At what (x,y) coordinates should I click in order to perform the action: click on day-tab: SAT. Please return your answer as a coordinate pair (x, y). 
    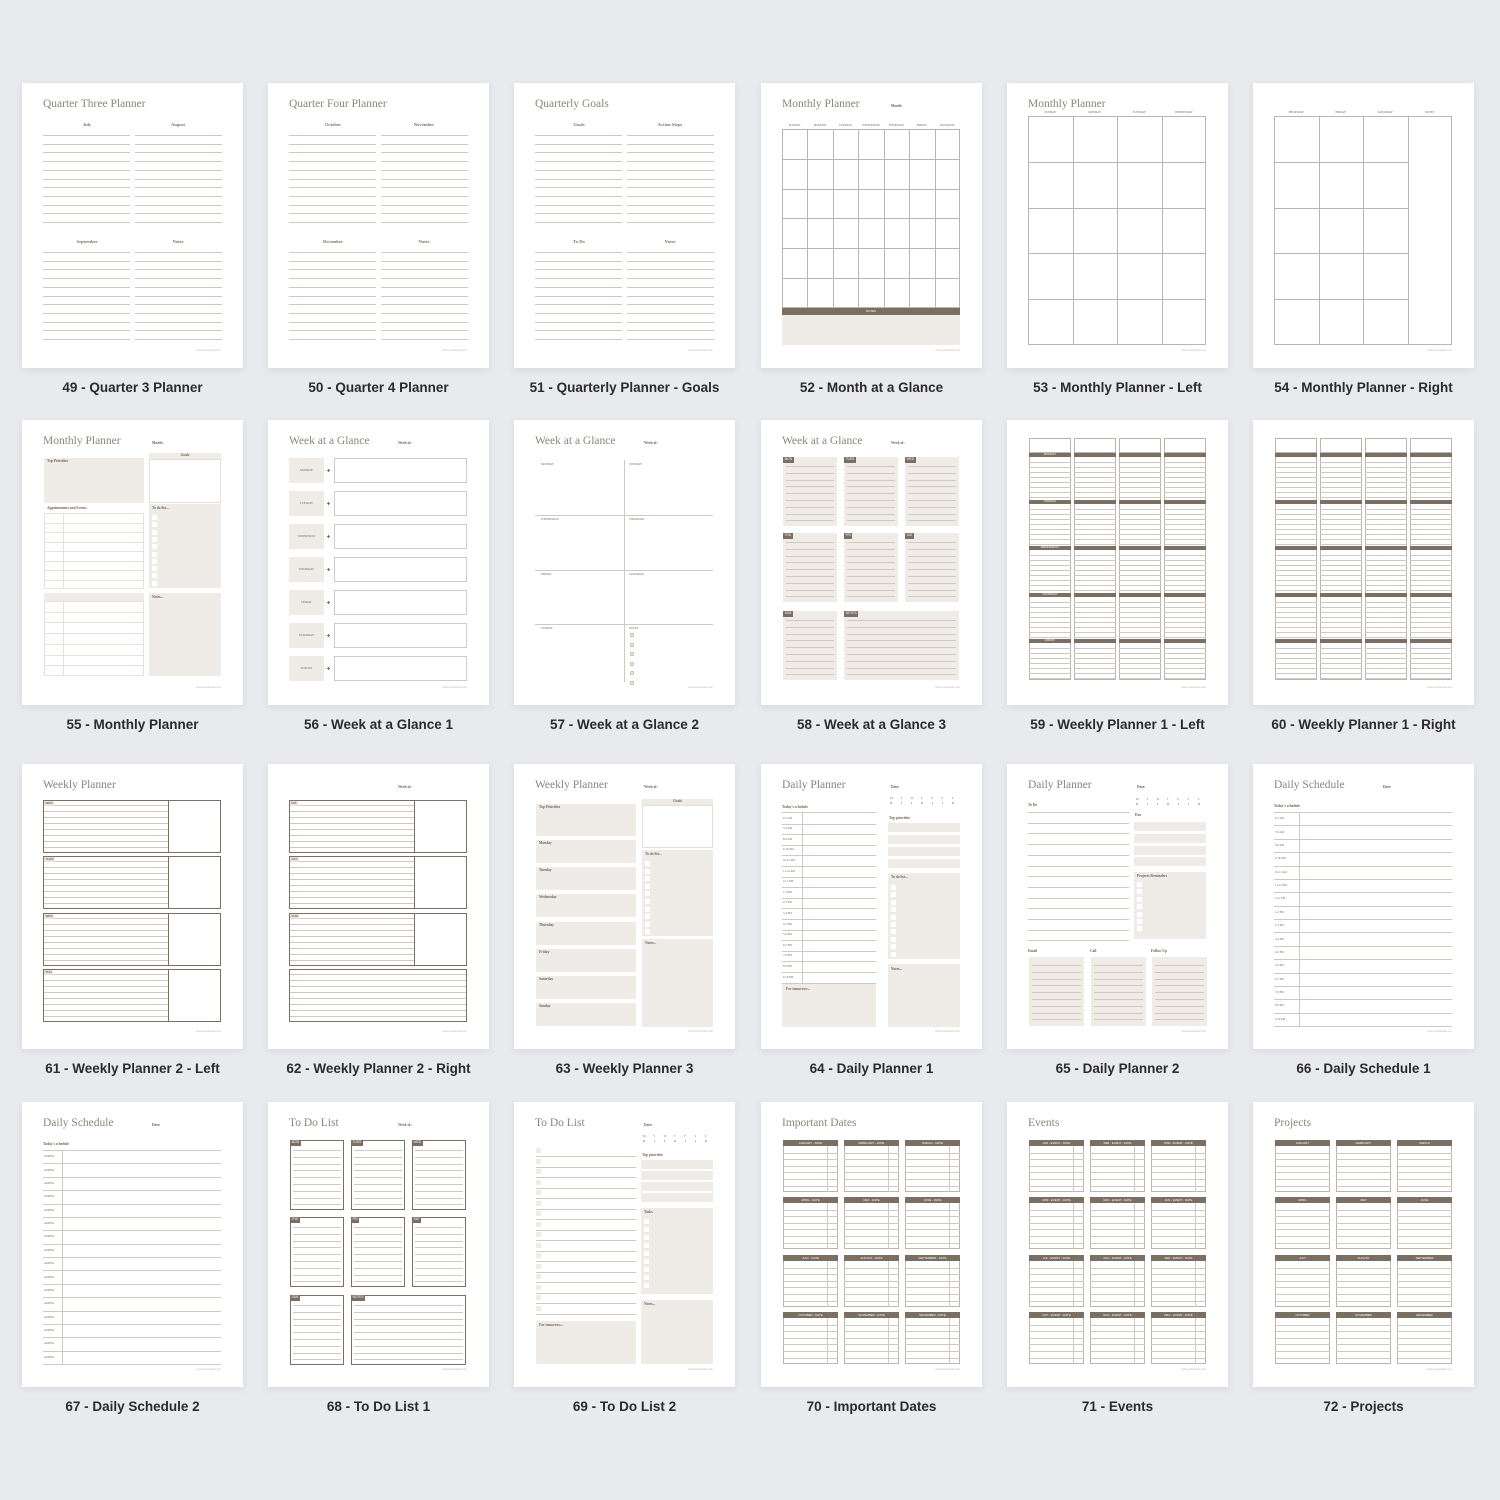
    Looking at the image, I should click on (417, 1220).